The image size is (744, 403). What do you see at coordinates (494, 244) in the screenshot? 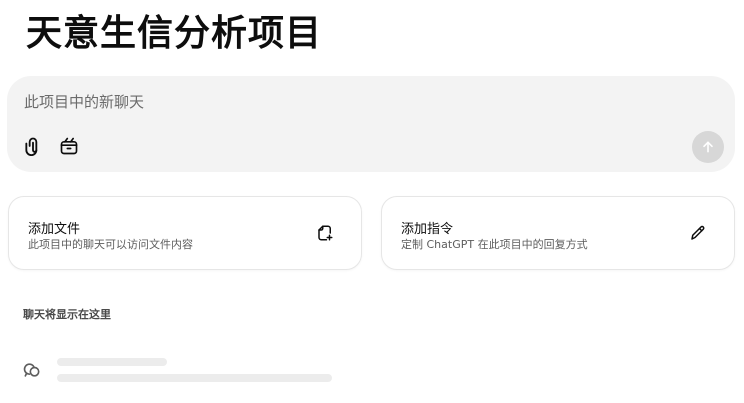
I see `add-instructions-description: 定制 ChatGPT 在此项目中的回复方式` at bounding box center [494, 244].